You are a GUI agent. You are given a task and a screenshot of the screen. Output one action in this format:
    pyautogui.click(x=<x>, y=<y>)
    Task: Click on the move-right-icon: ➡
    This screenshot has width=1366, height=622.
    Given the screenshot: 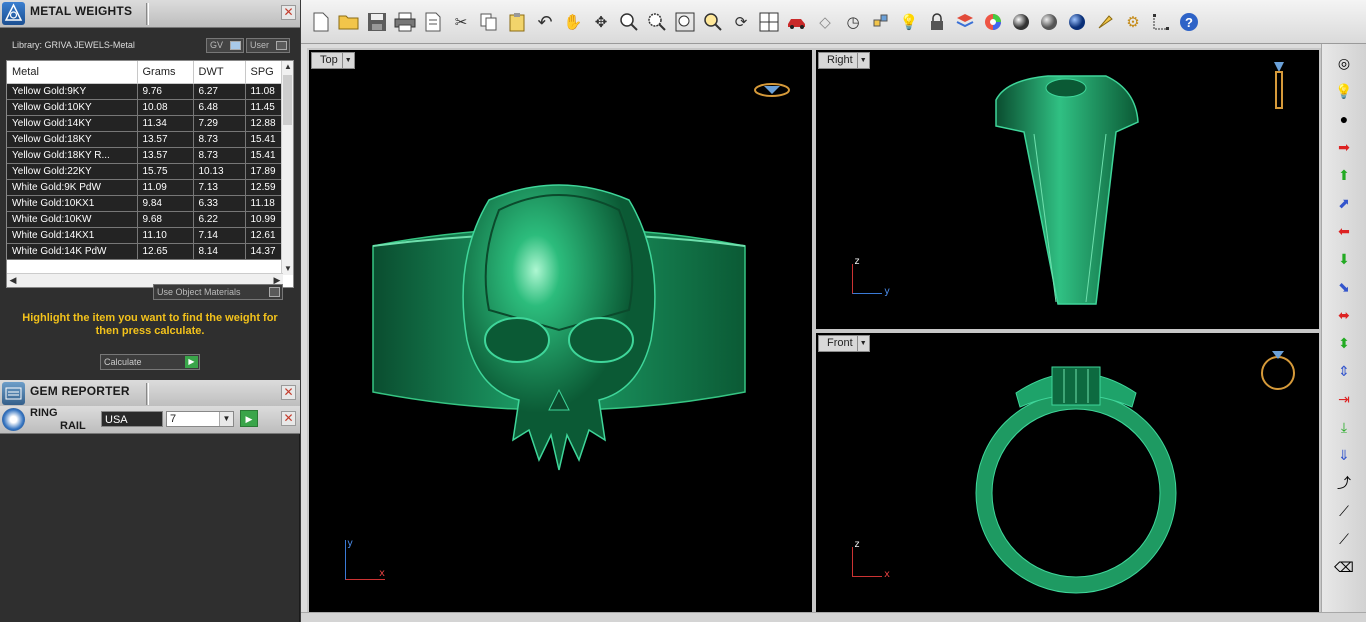 What is the action you would take?
    pyautogui.click(x=1344, y=147)
    